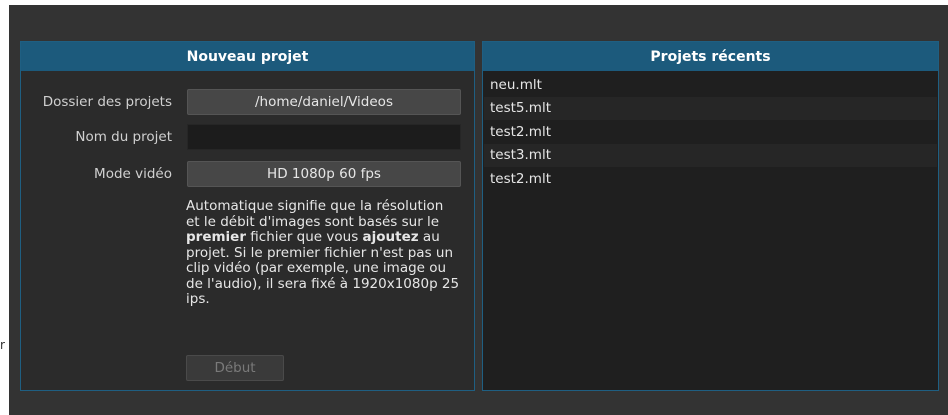  I want to click on folder-row: Dossier des projets /home/daniel/Videos, so click(247, 102).